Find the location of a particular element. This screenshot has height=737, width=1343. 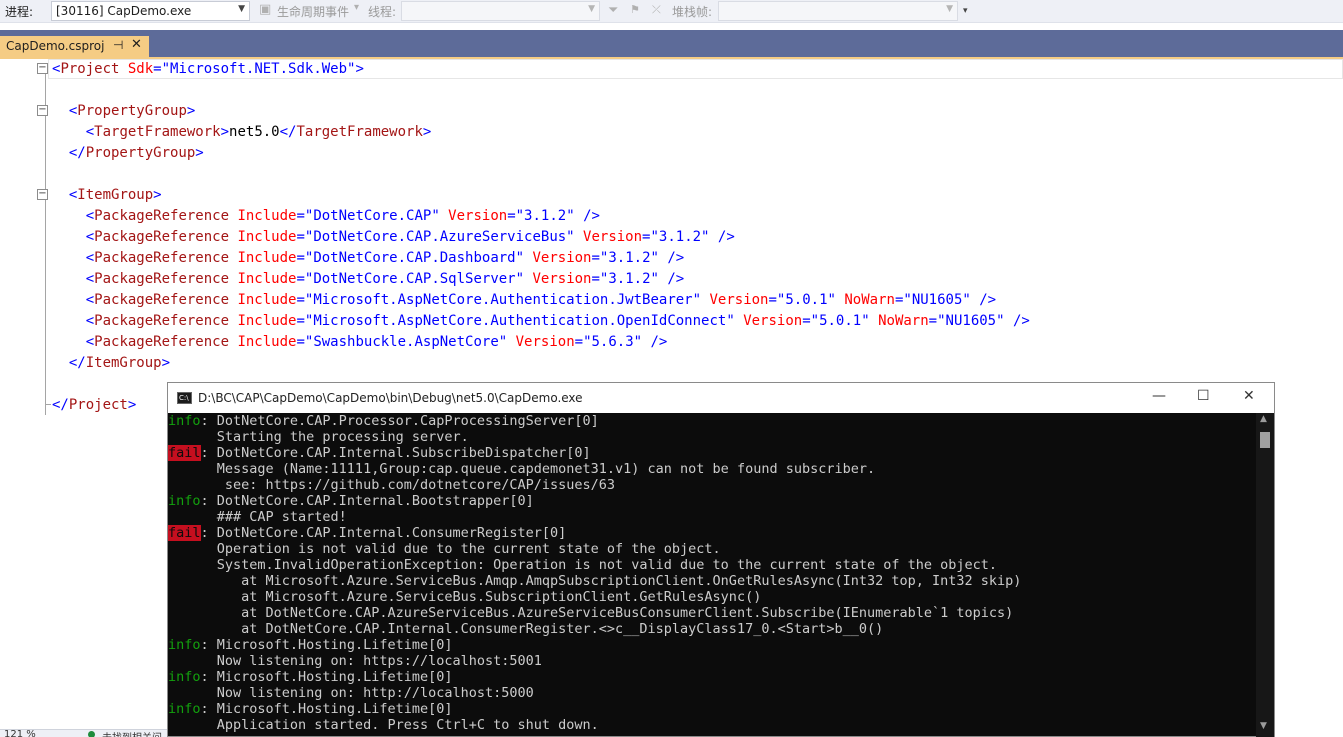

code-line: <ItemGroup> is located at coordinates (107, 195).